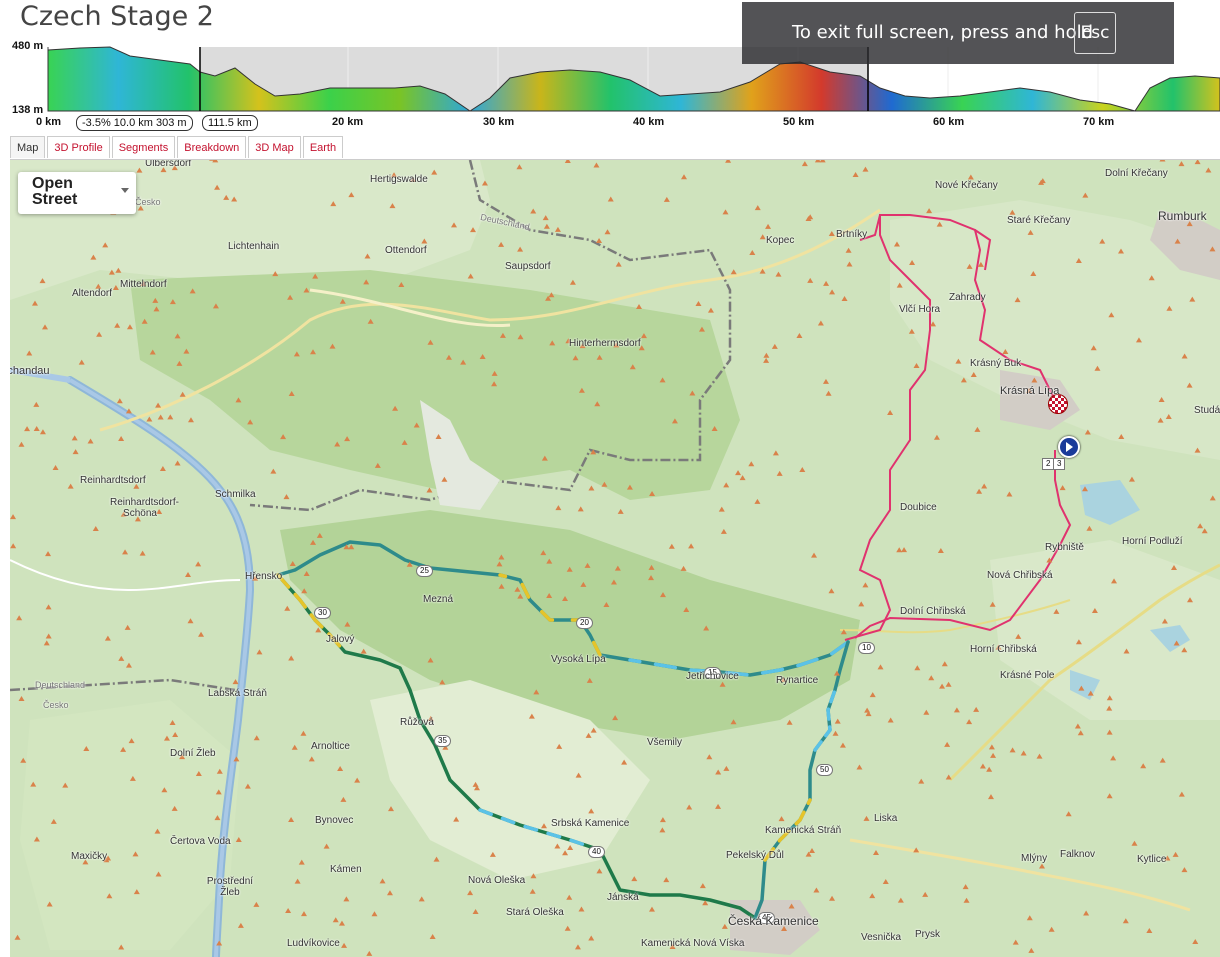 The image size is (1220, 957). Describe the element at coordinates (78, 147) in the screenshot. I see `tab-3d-profile: 3D Profile` at that location.